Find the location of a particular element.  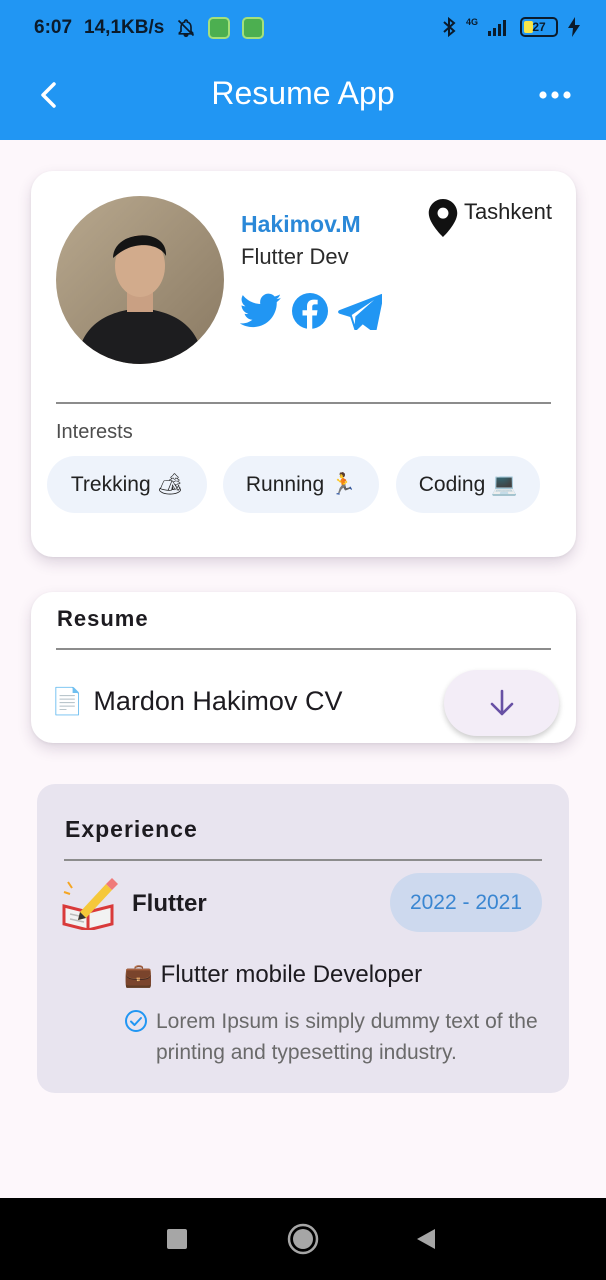

cv-file: 📄 Mardon Hakimov CV is located at coordinates (196, 701).